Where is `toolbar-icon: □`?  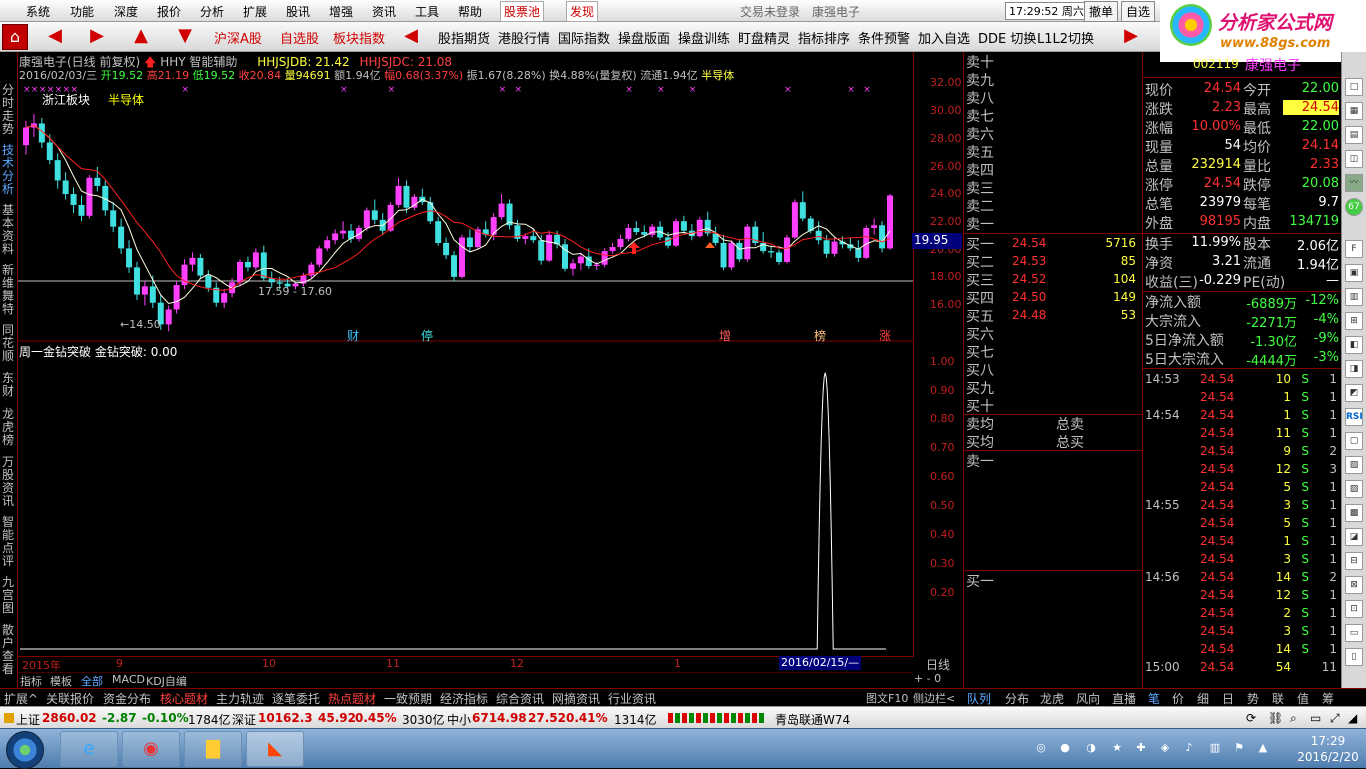 toolbar-icon: □ is located at coordinates (1354, 87).